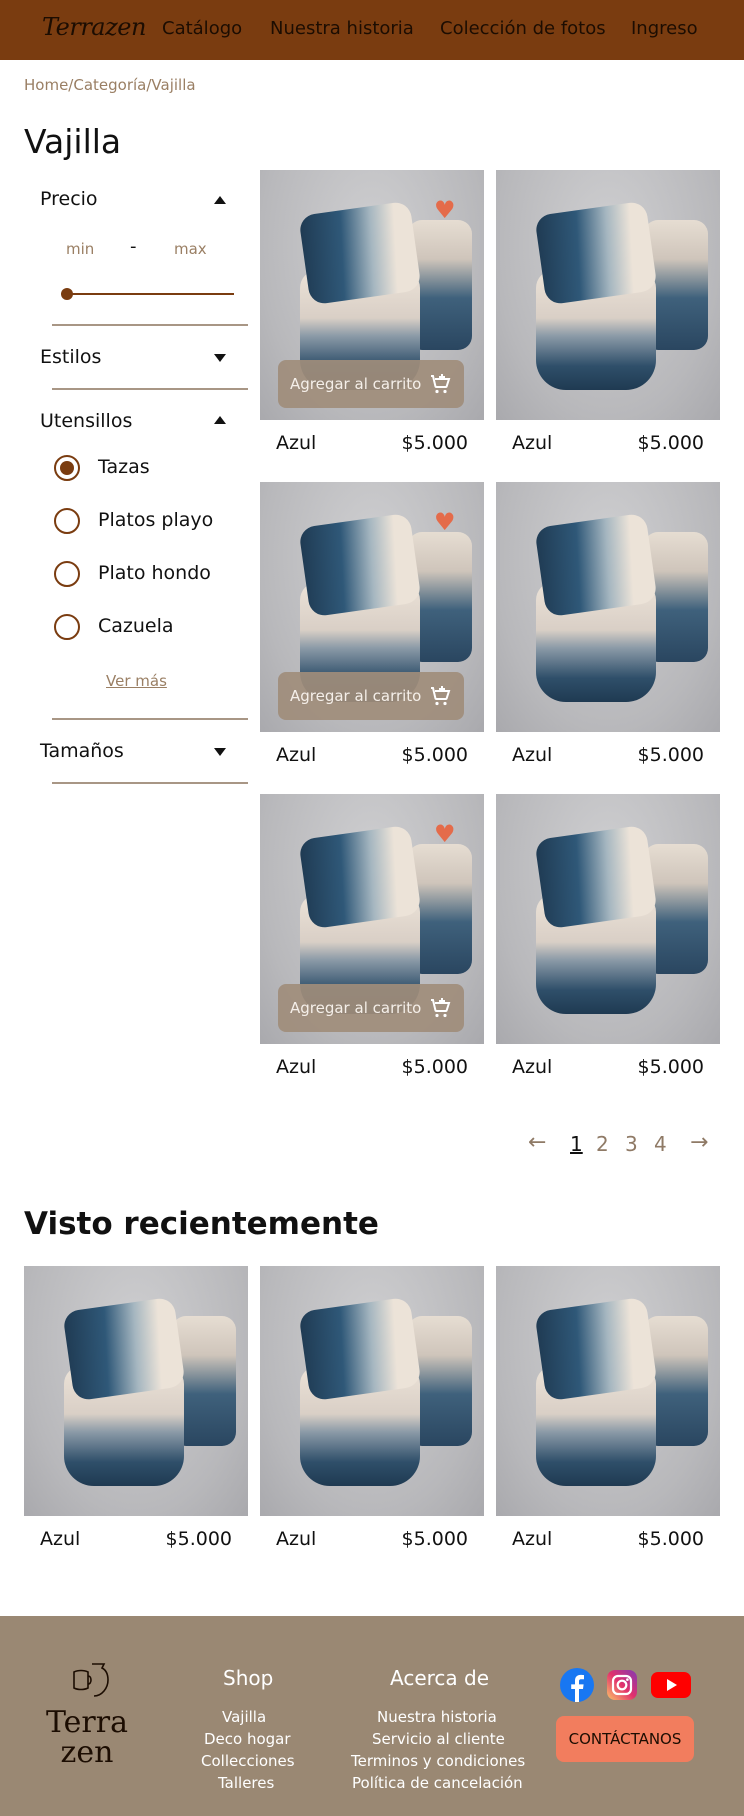  I want to click on footer-link-nuestra-historia: Nuestra historia, so click(437, 1717).